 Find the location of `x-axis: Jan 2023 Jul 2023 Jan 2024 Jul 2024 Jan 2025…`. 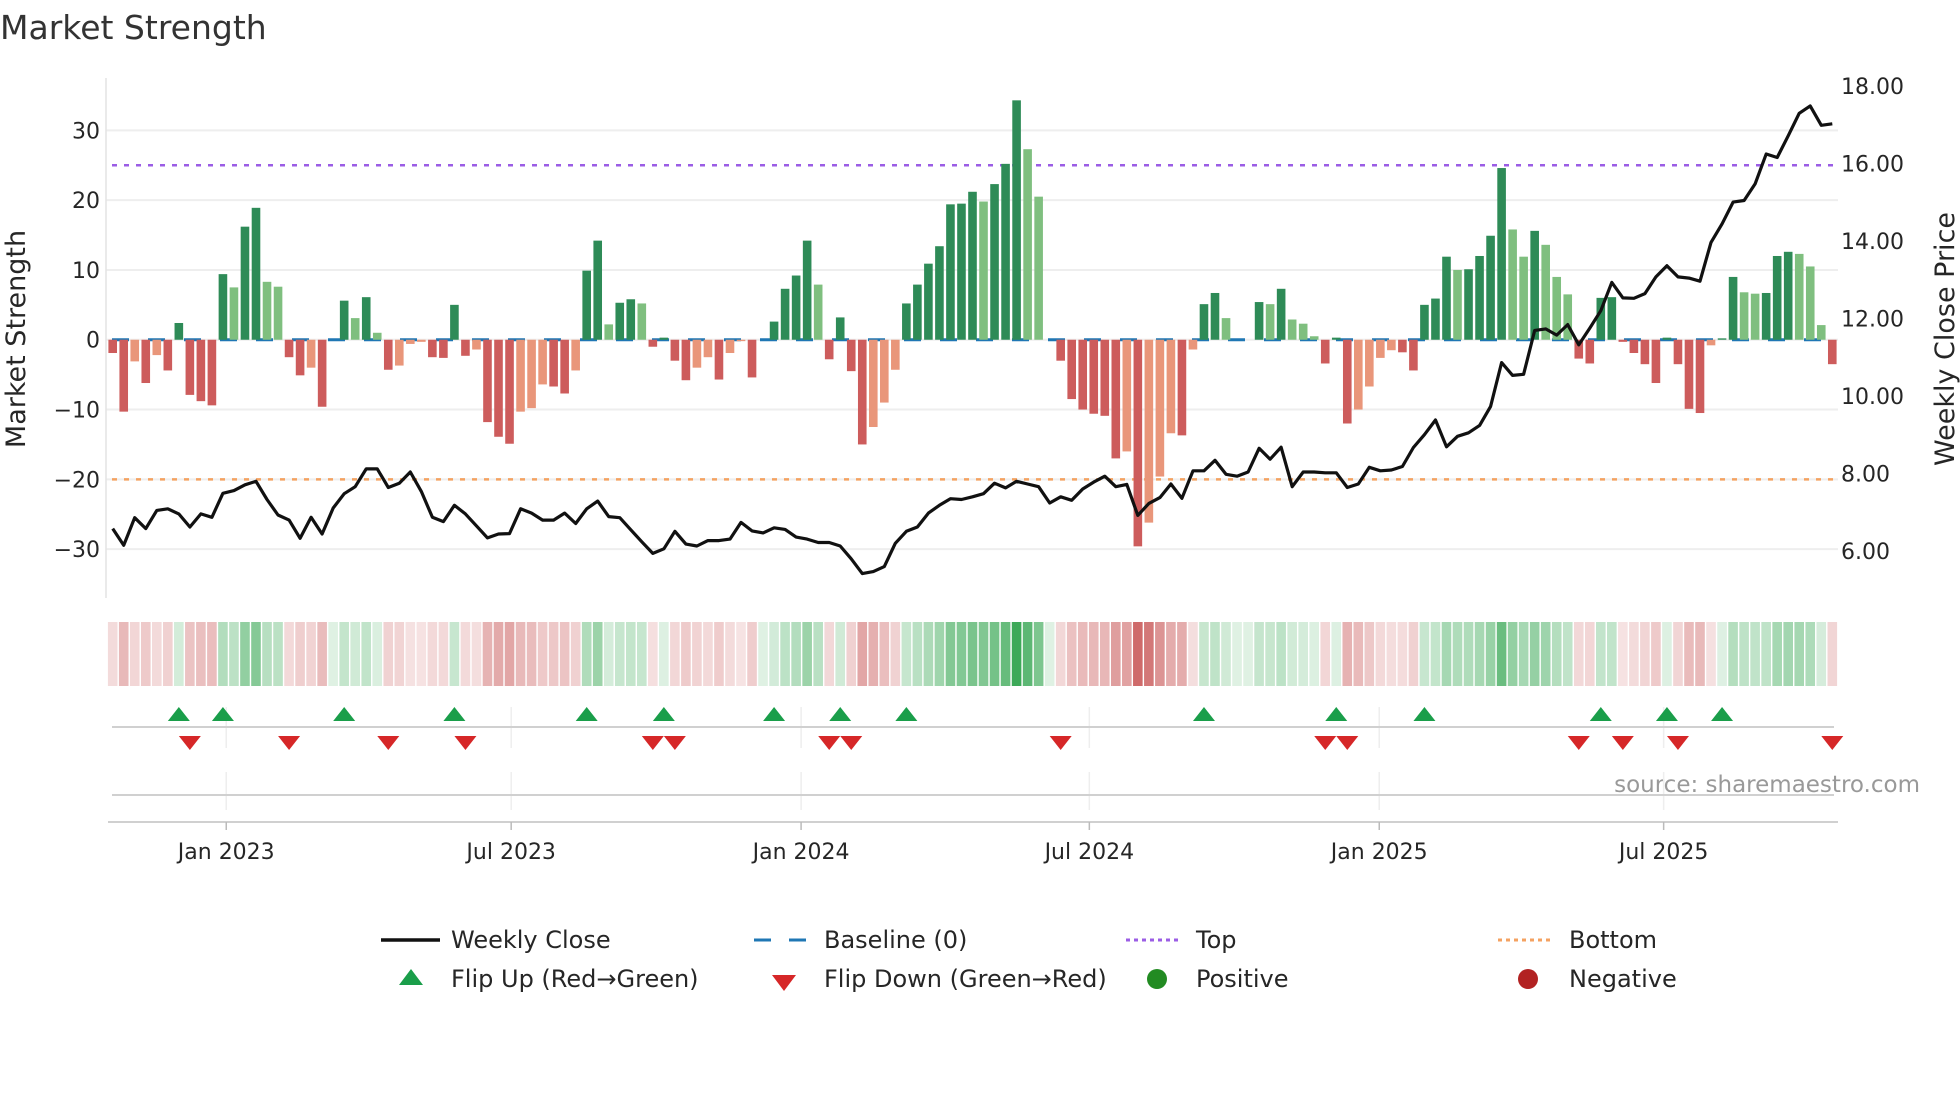

x-axis: Jan 2023 Jul 2023 Jan 2024 Jul 2024 Jan 2025… is located at coordinates (973, 818).